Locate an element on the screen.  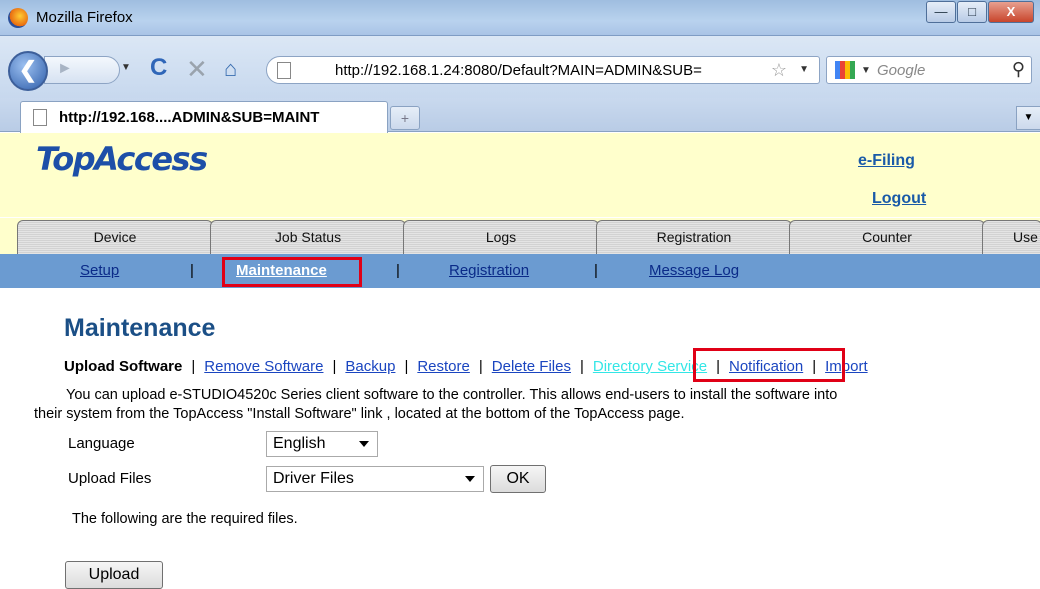
efiling-link: e-Filing is located at coordinates (886, 161).